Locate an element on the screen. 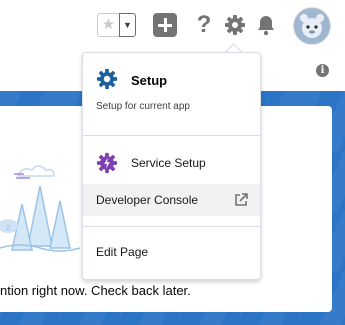 The height and width of the screenshot is (325, 345). chevron-down-icon: ▼ is located at coordinates (127, 25).